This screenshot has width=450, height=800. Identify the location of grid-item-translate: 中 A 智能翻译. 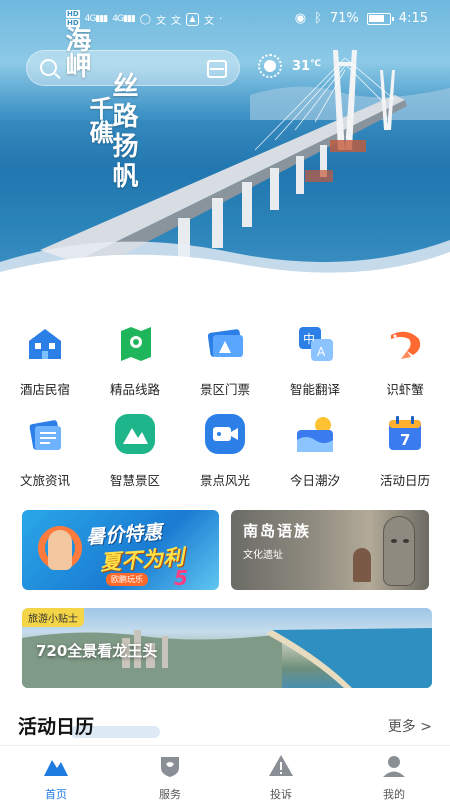
(315, 359).